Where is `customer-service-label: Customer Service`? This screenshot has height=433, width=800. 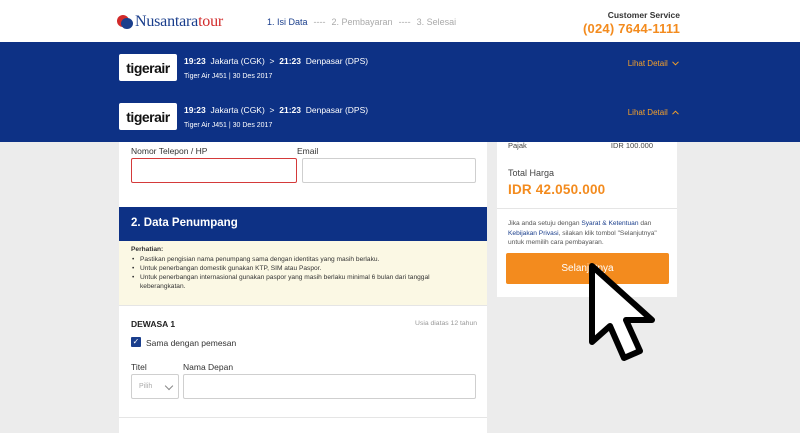 customer-service-label: Customer Service is located at coordinates (643, 15).